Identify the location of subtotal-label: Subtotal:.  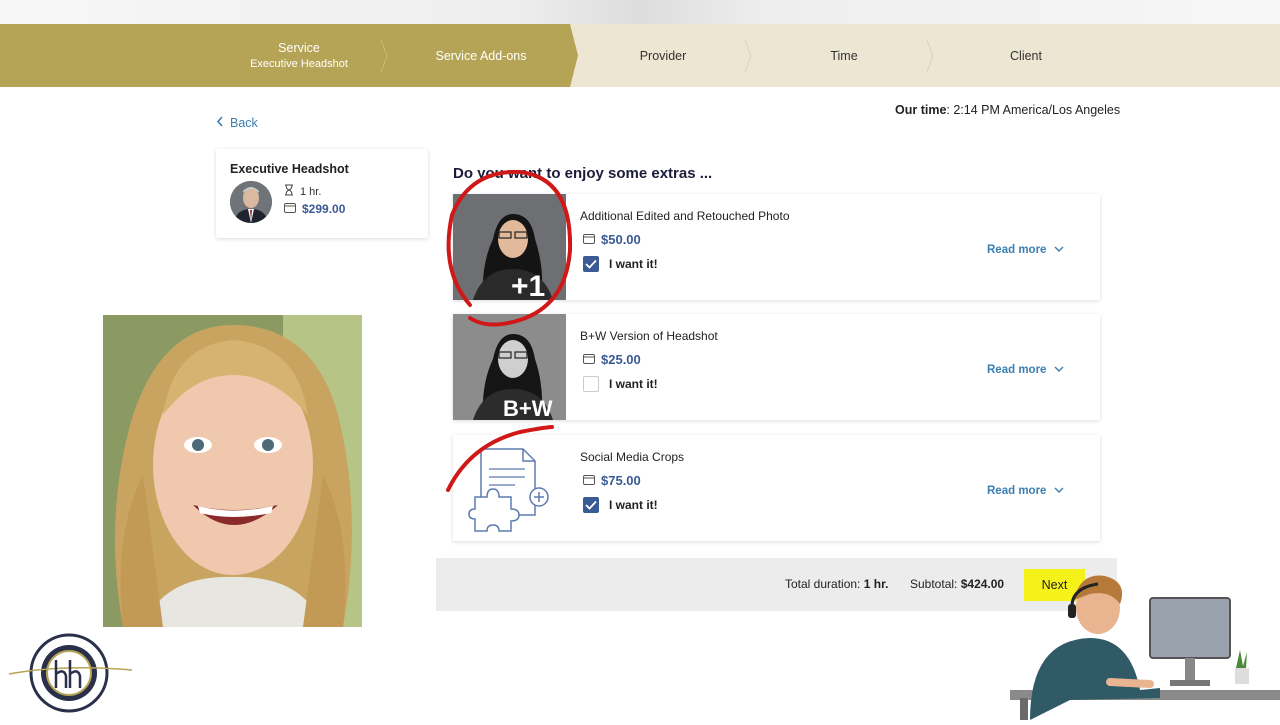
(934, 584).